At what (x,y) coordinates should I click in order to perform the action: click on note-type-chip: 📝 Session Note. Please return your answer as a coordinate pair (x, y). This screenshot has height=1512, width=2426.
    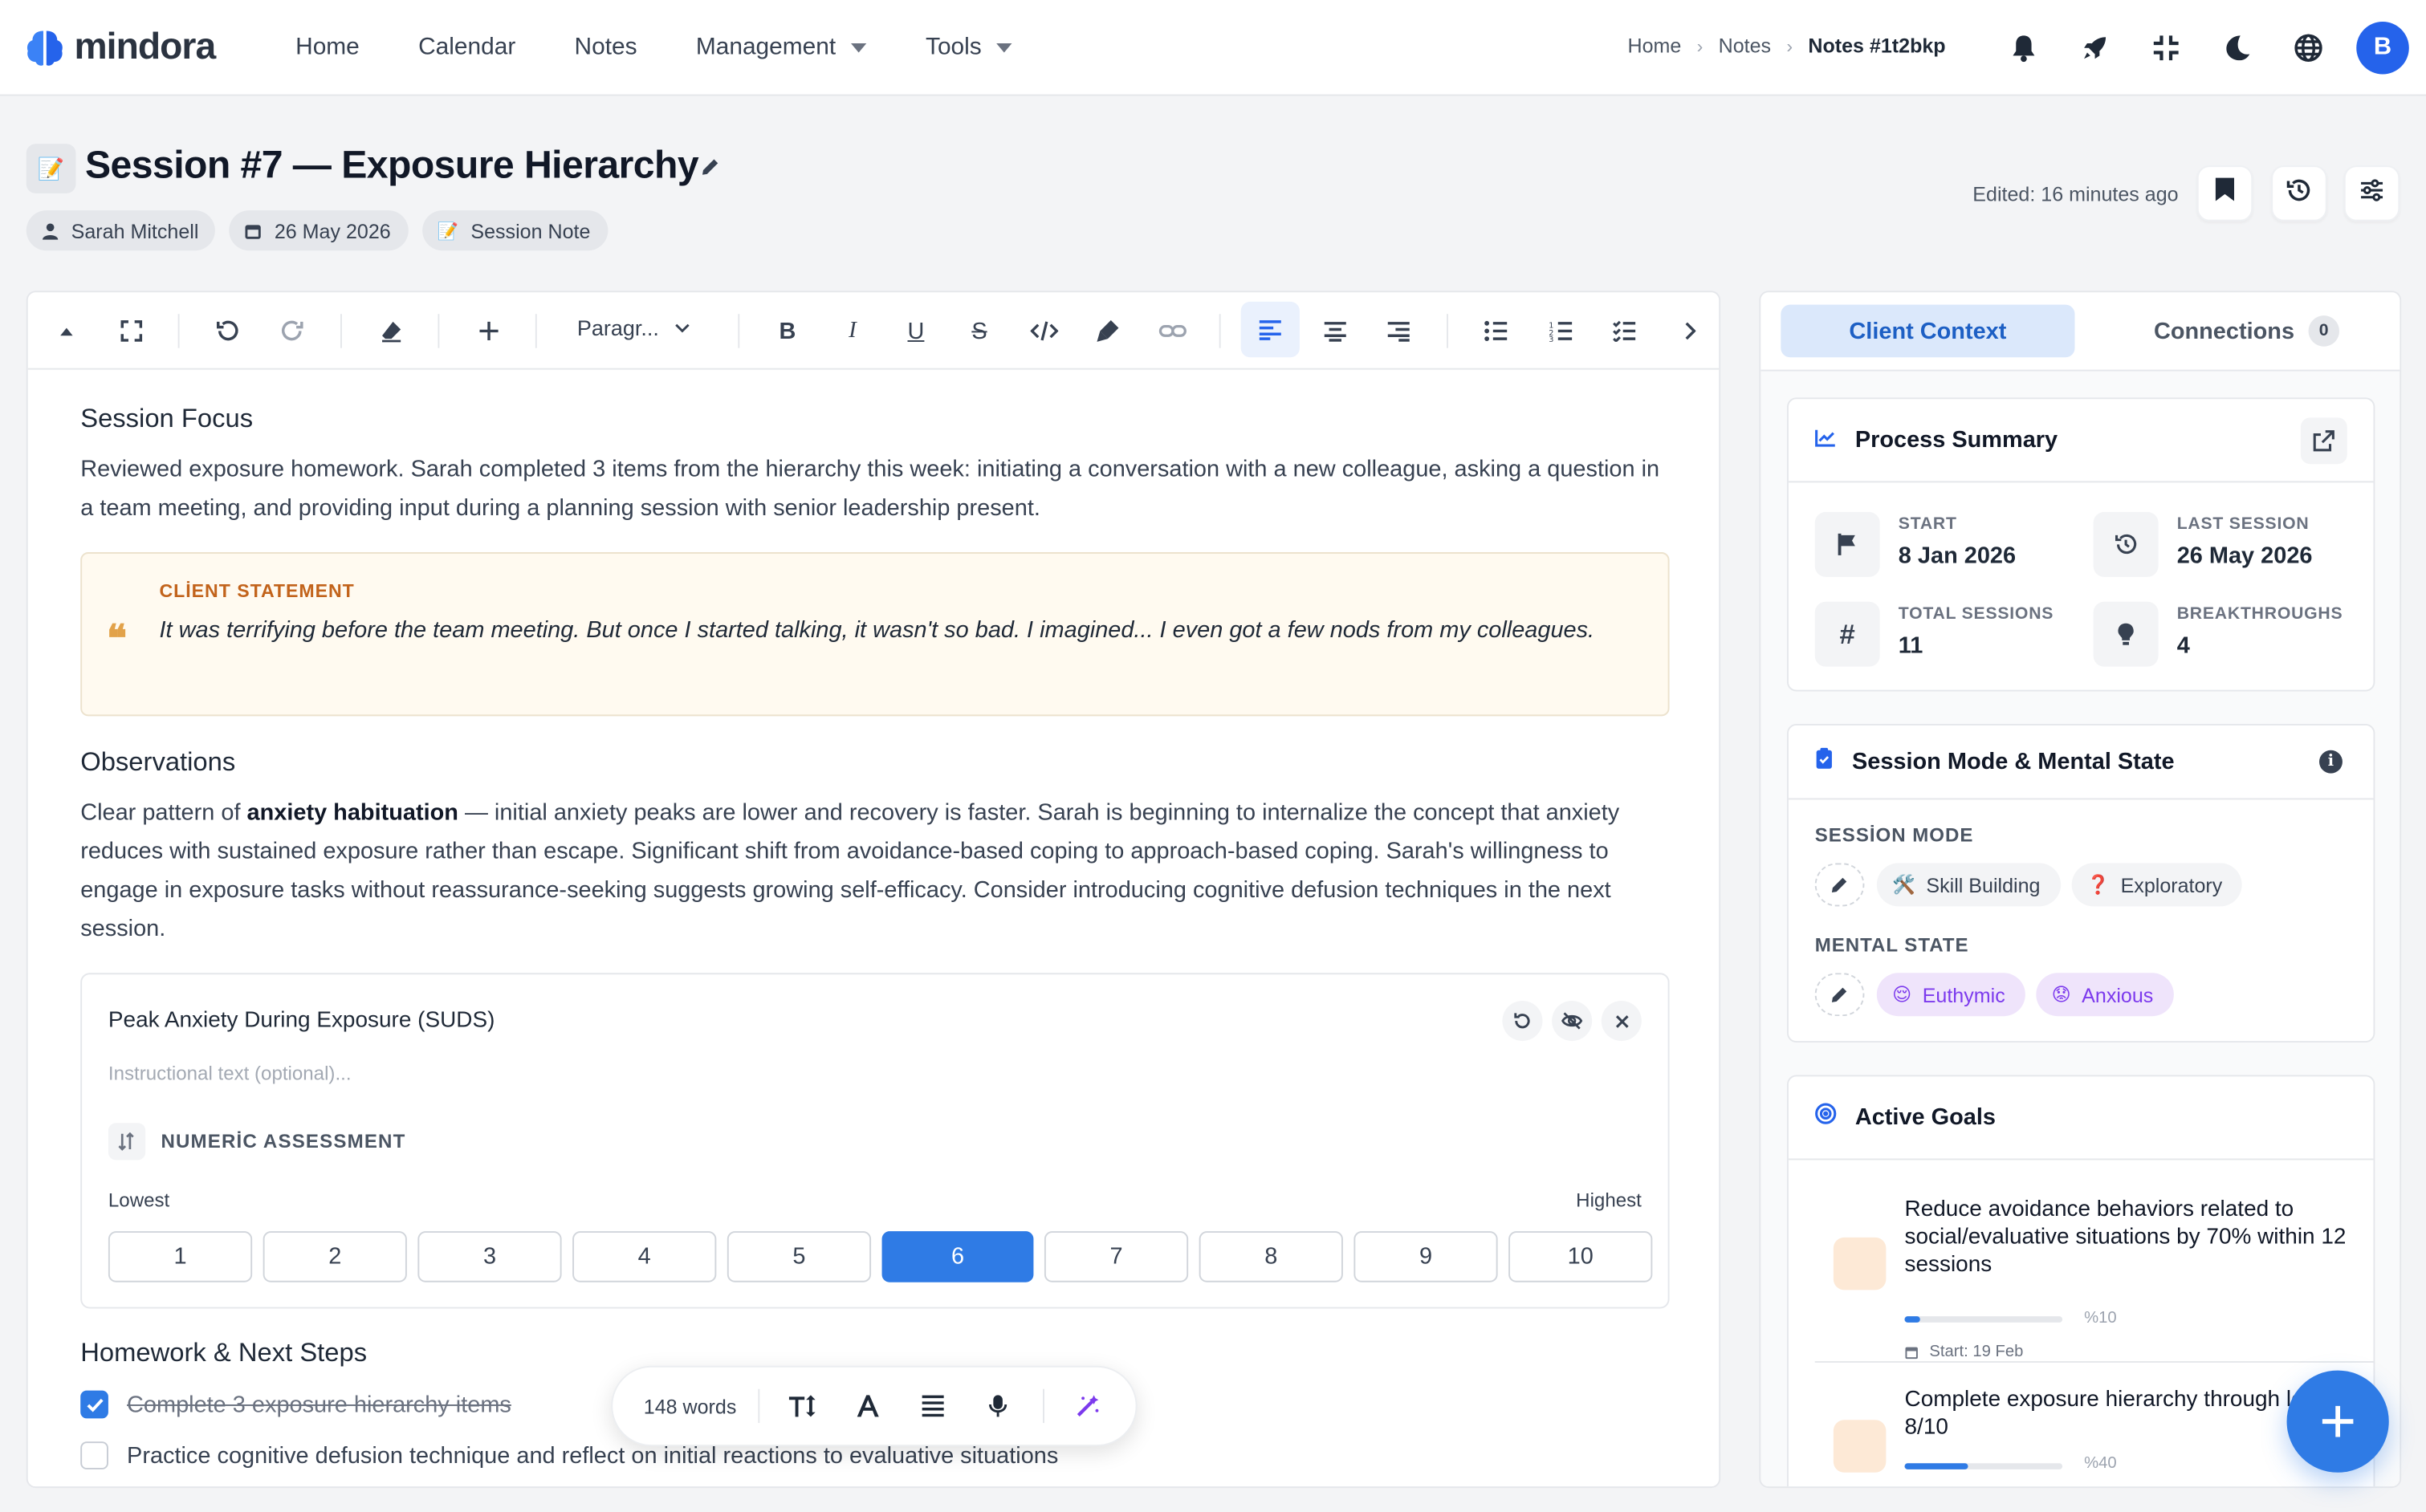
    Looking at the image, I should click on (514, 231).